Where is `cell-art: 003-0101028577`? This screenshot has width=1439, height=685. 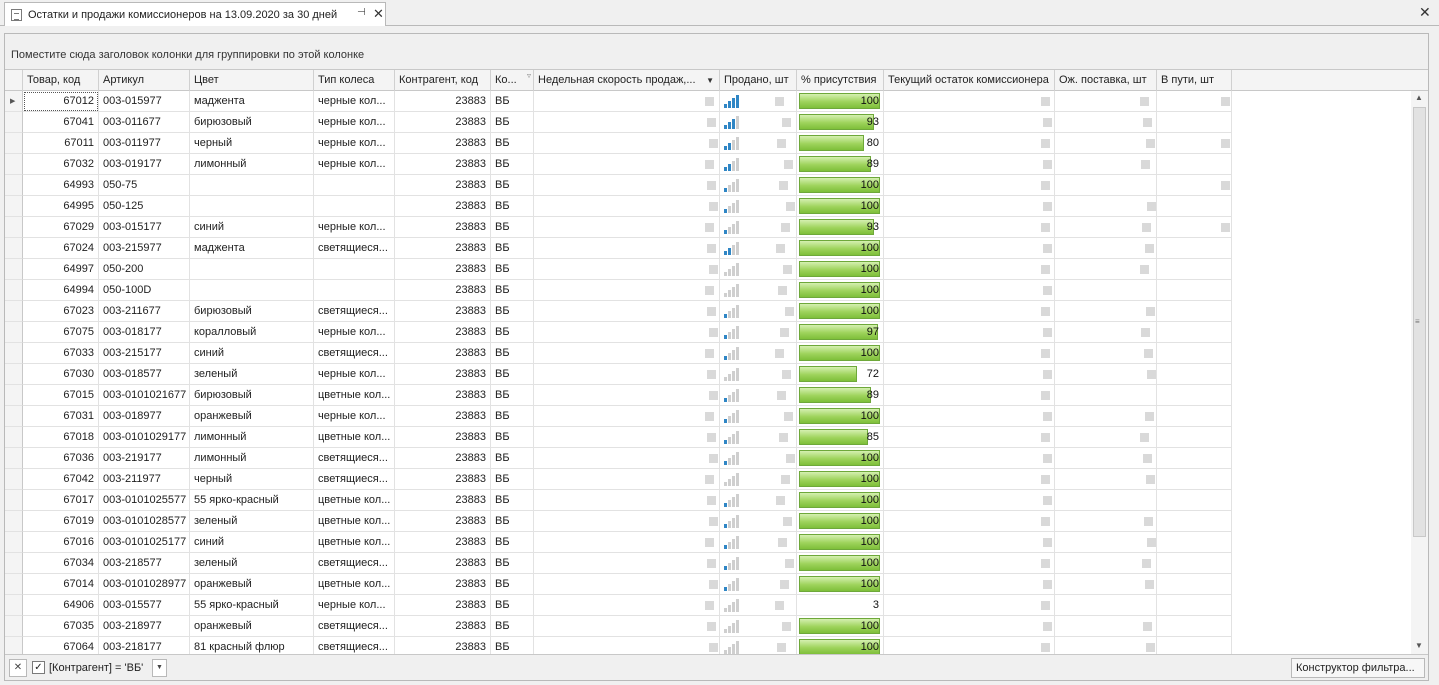 cell-art: 003-0101028577 is located at coordinates (144, 521).